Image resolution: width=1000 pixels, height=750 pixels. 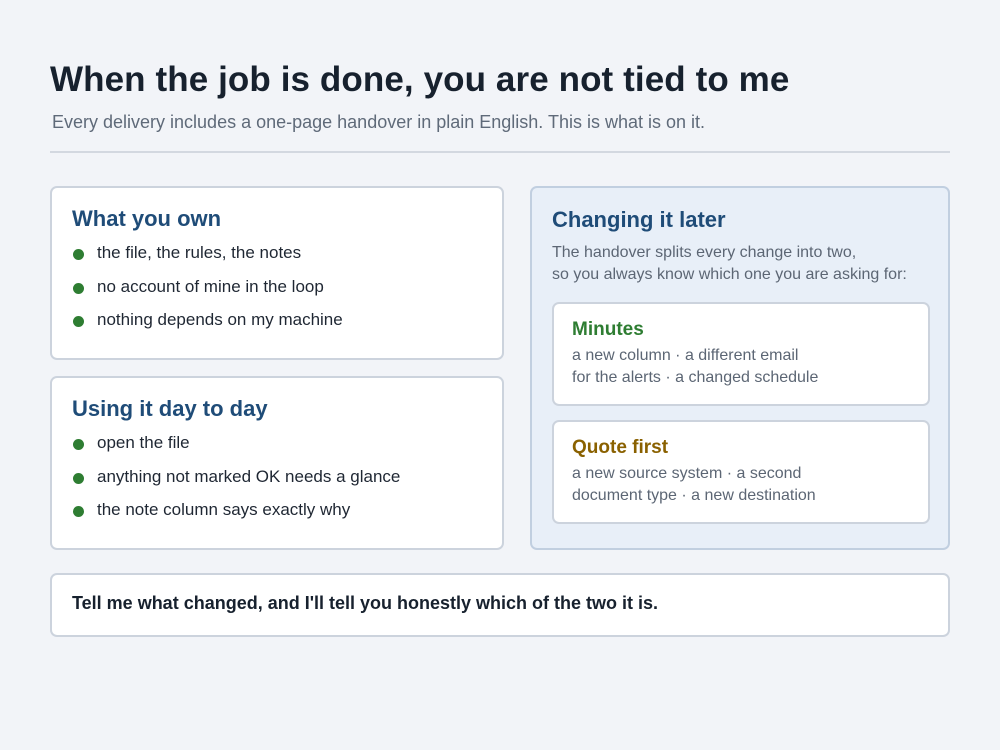 What do you see at coordinates (199, 252) in the screenshot?
I see `list-item-text: the file, the rules, the notes` at bounding box center [199, 252].